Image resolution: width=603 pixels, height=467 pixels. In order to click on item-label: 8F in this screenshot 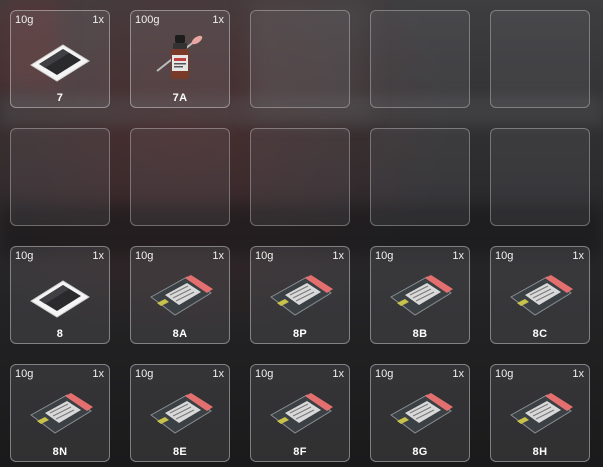, I will do `click(300, 452)`.